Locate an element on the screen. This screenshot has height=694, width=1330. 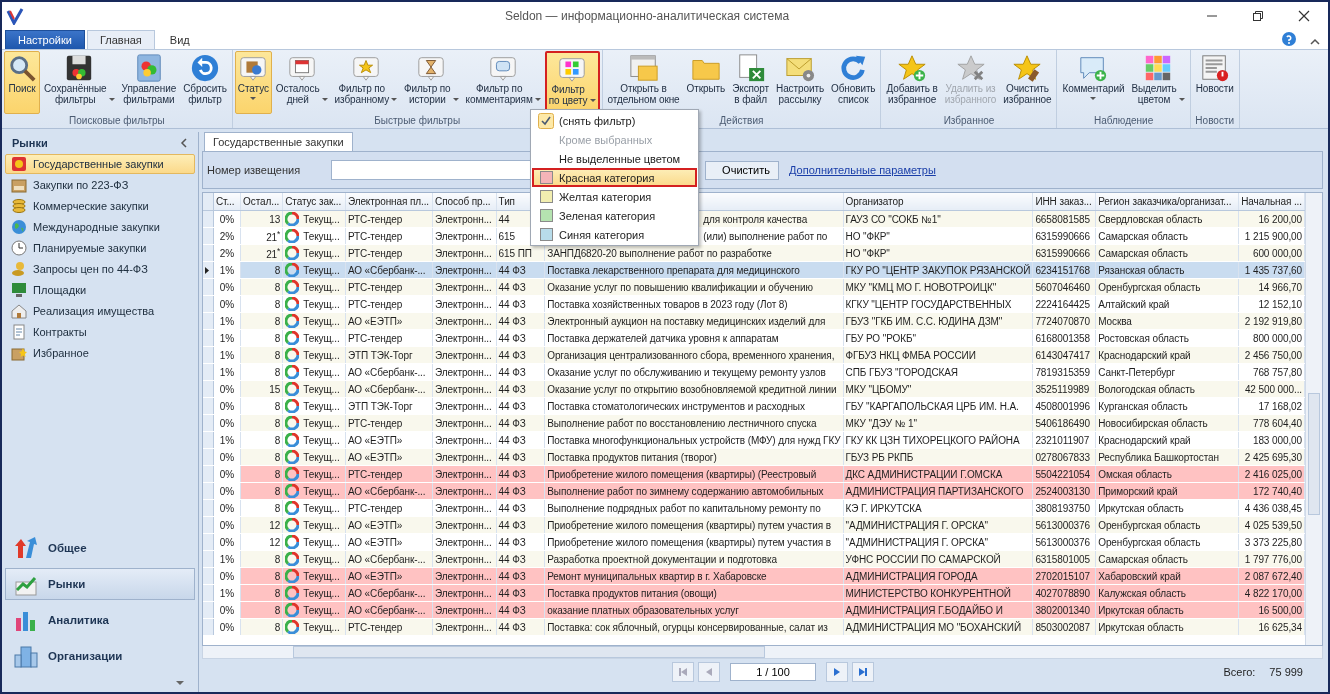
sidebar-item: Избранное is located at coordinates (100, 353).